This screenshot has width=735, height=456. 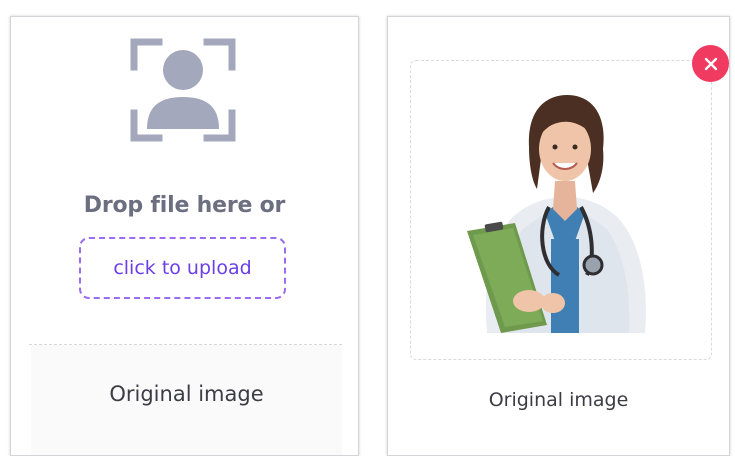 What do you see at coordinates (556, 214) in the screenshot?
I see `doctor-portrait-image` at bounding box center [556, 214].